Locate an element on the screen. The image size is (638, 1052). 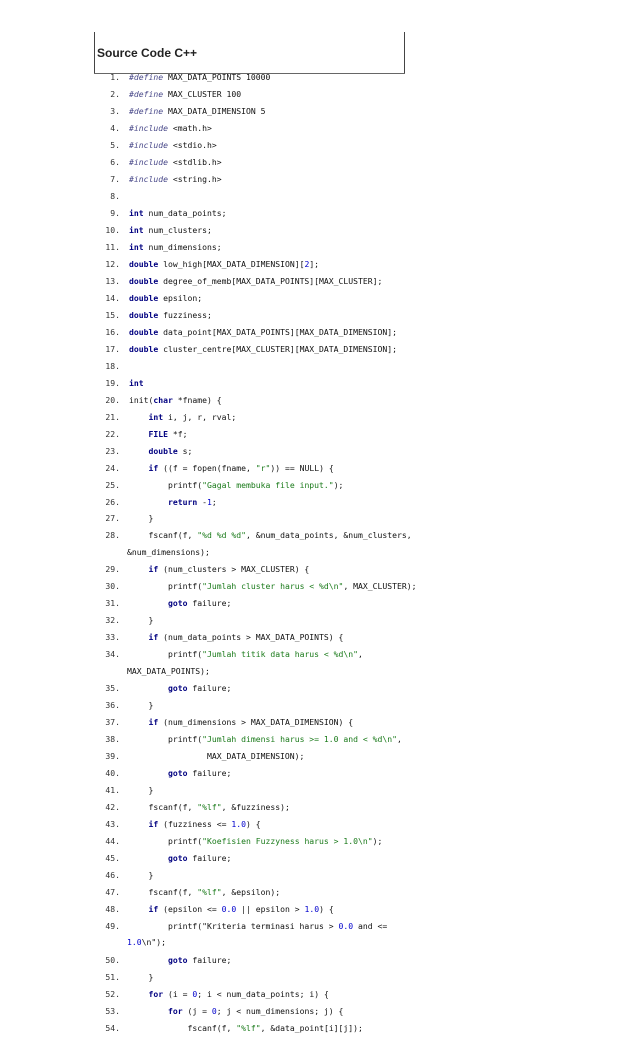
header-frame-right-border is located at coordinates (404, 53).